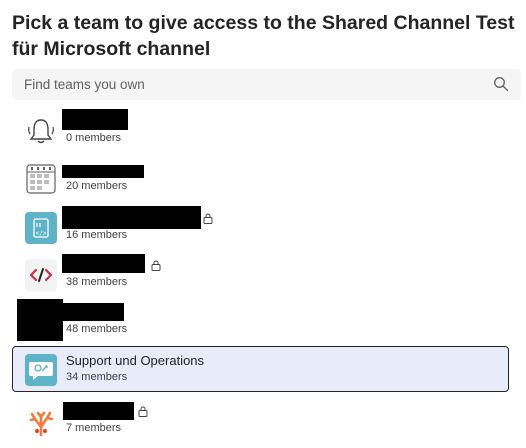 The image size is (526, 448). What do you see at coordinates (94, 428) in the screenshot?
I see `member-count: 7 members` at bounding box center [94, 428].